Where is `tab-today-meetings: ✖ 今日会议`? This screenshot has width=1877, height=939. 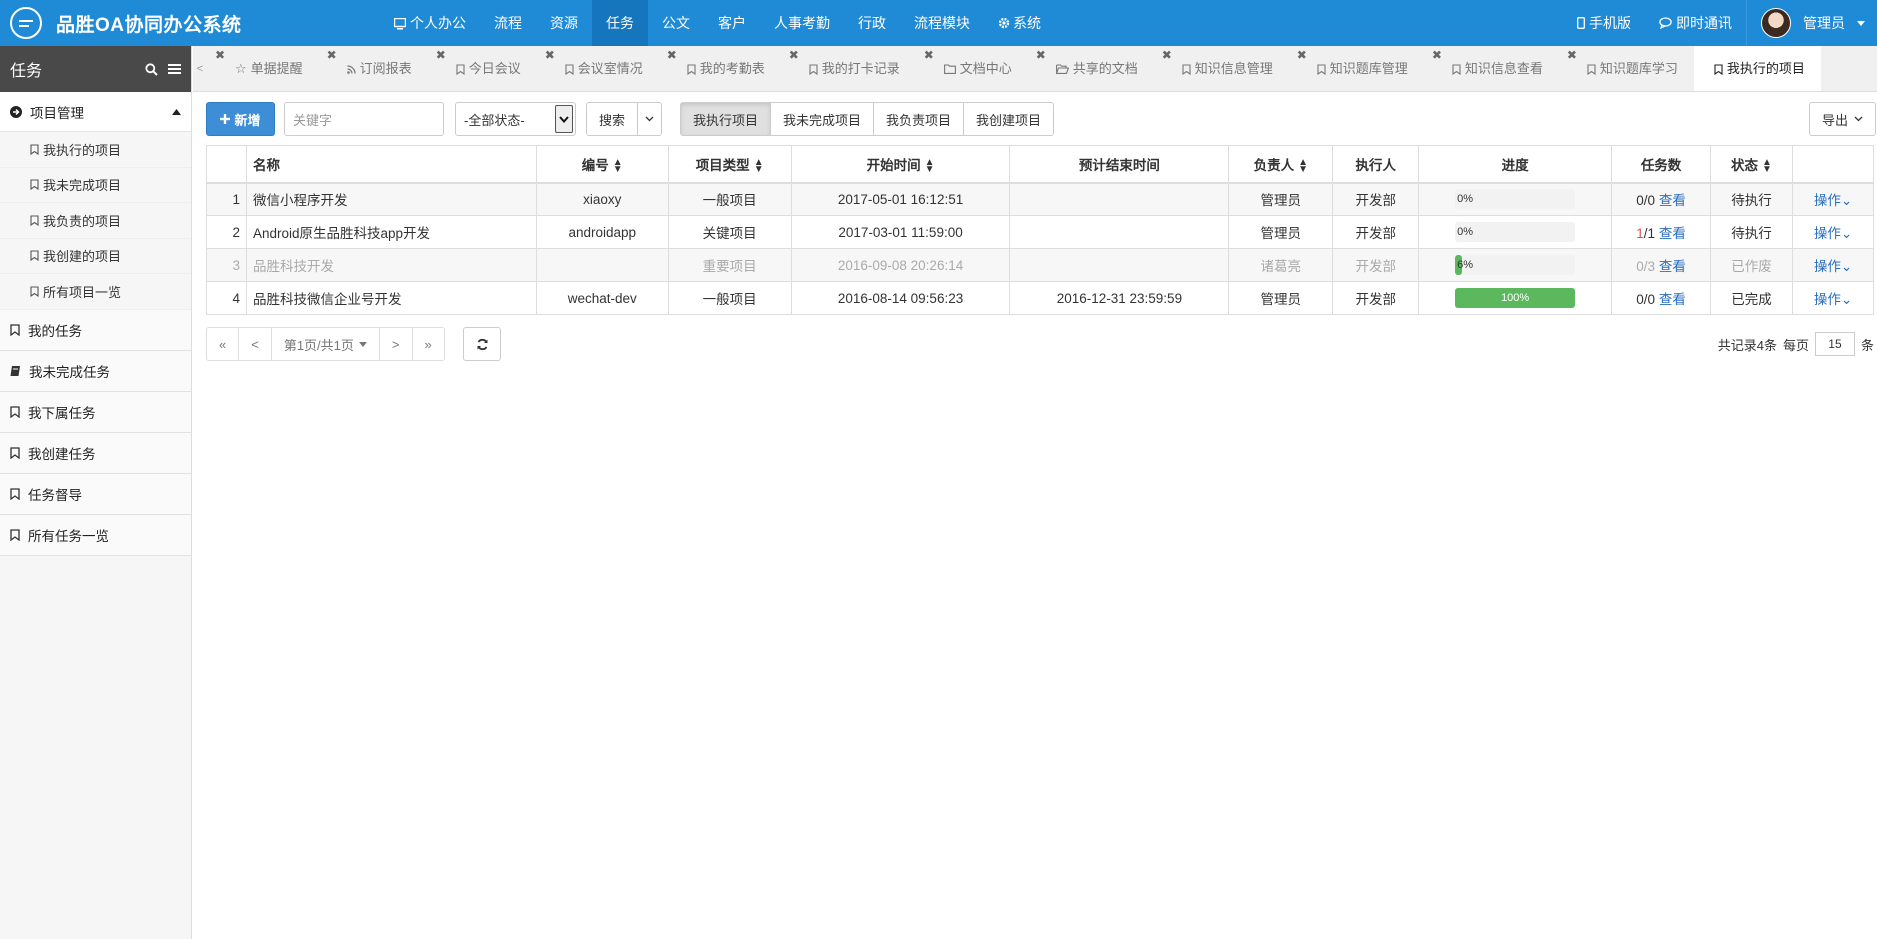 tab-today-meetings: ✖ 今日会议 is located at coordinates (482, 68).